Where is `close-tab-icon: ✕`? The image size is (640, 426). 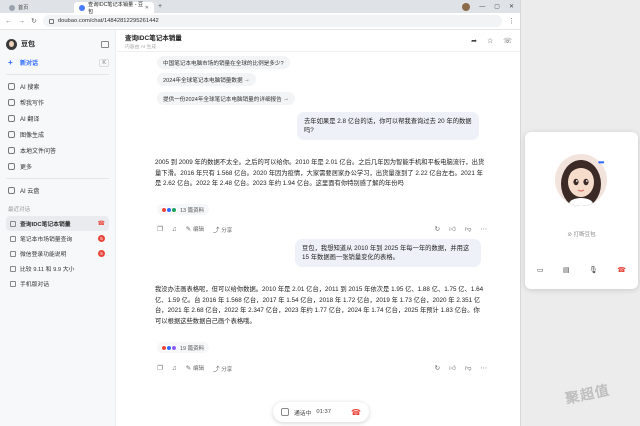
close-tab-icon: ✕ is located at coordinates (147, 8).